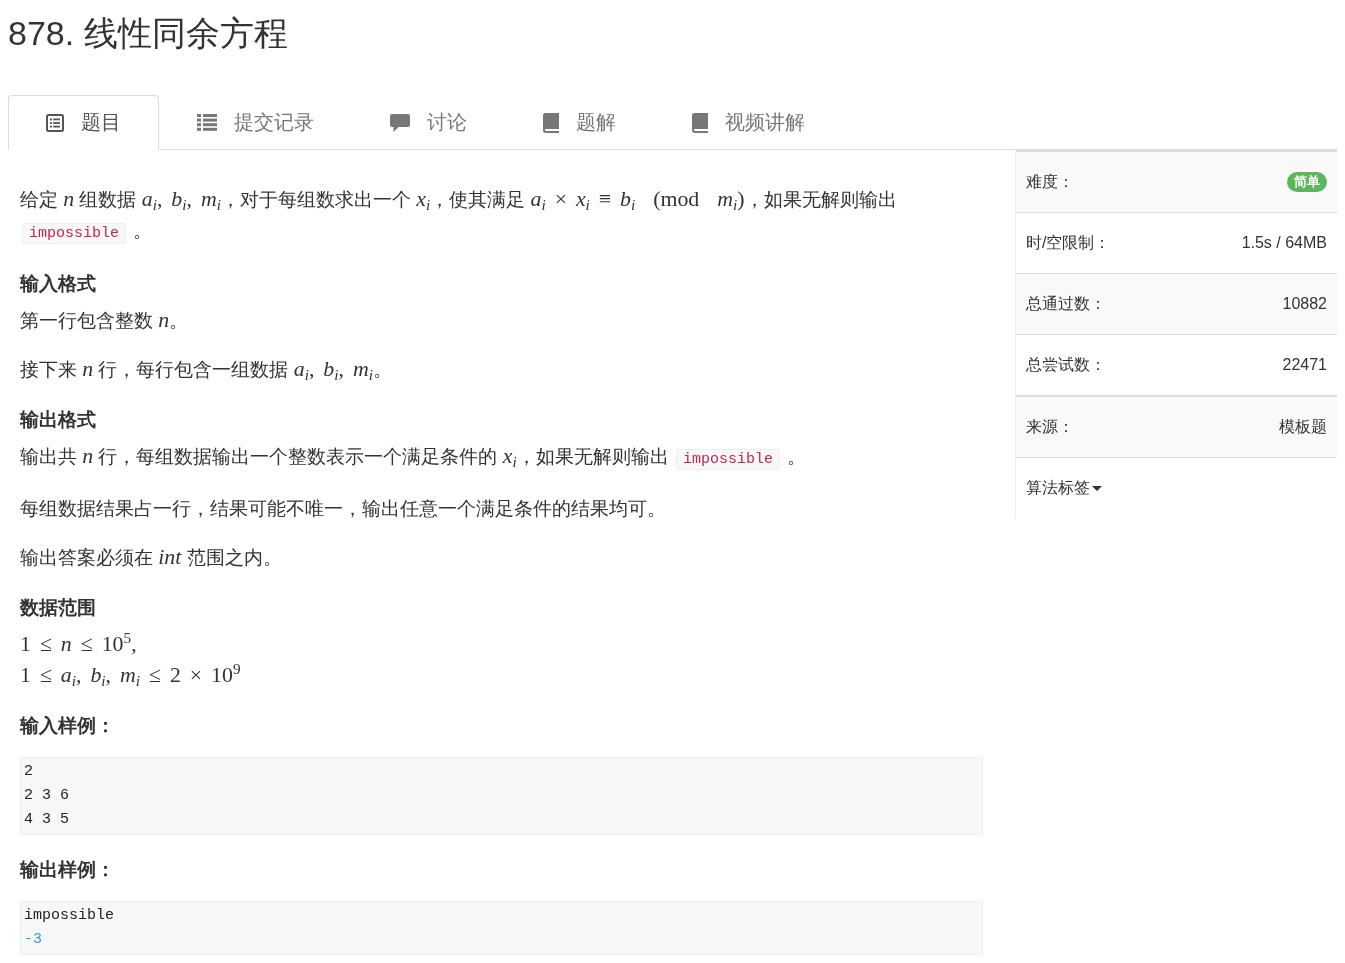 This screenshot has height=963, width=1345. I want to click on paragraph: 接下来 n 行，每行包含一组数据 a$_{i}$, b$_{i}$, m$_{i}$。, so click(206, 370).